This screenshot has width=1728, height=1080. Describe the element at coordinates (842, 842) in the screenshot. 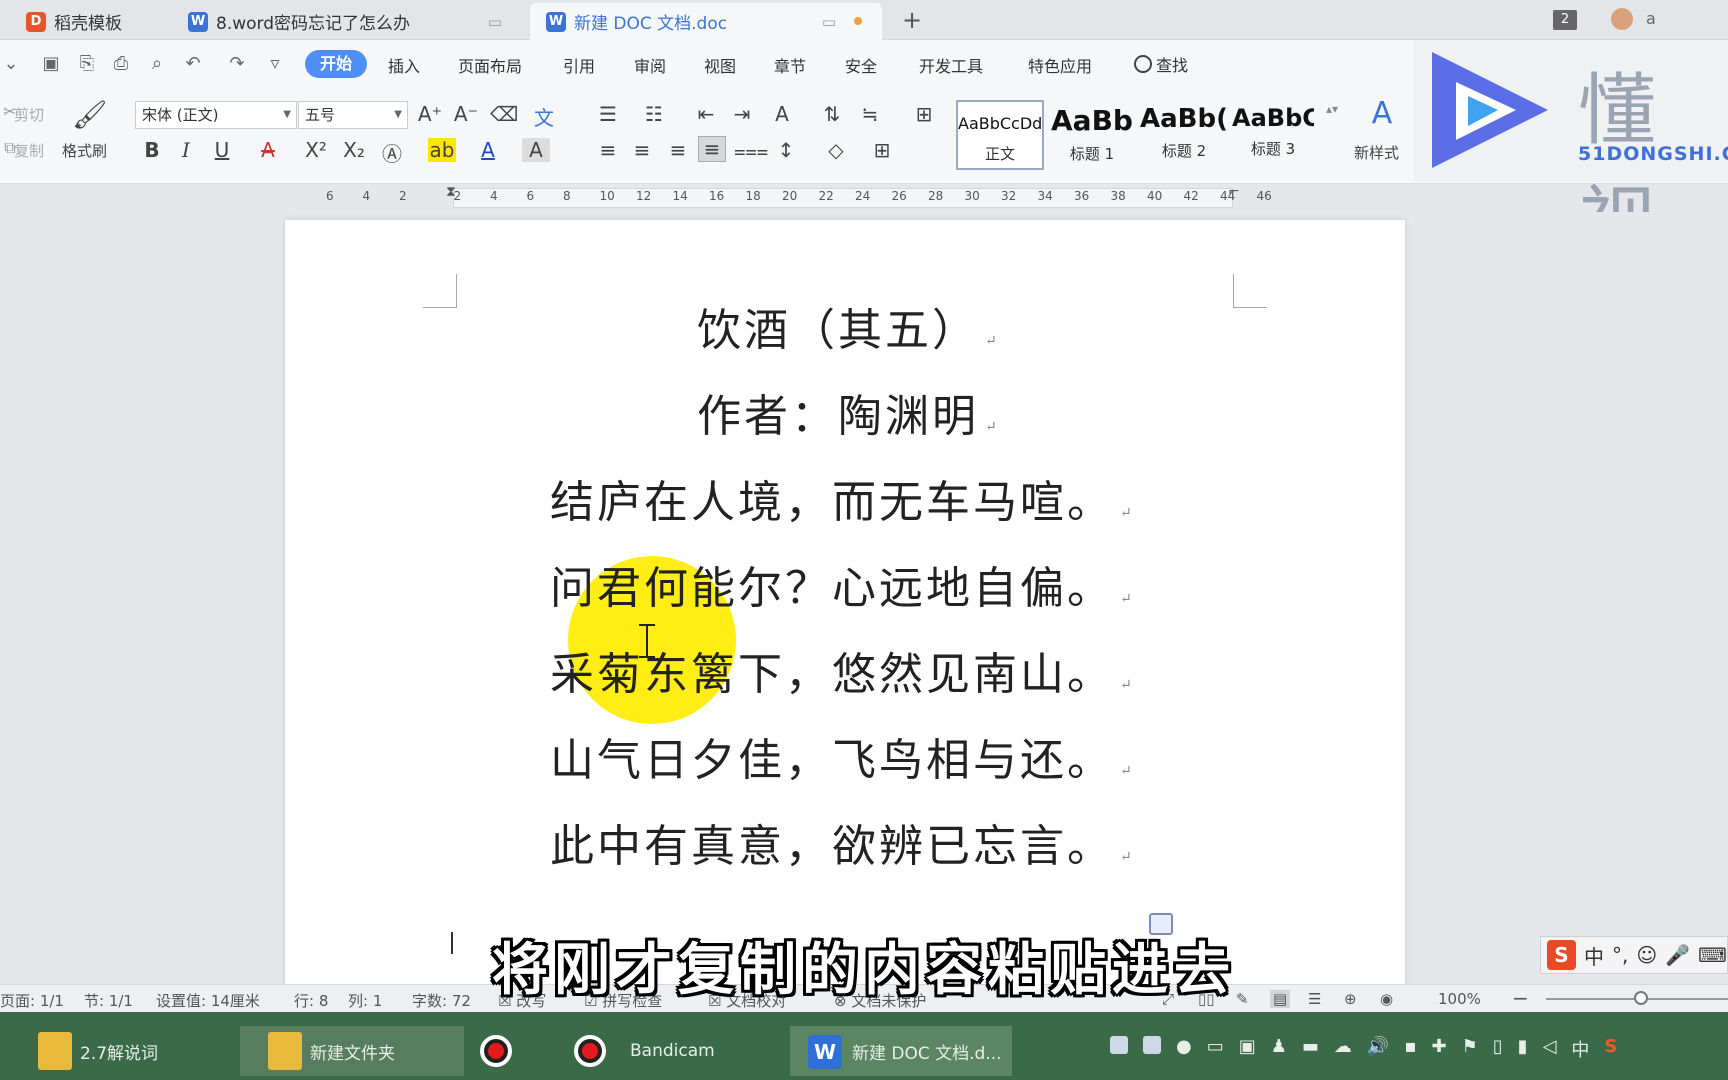

I see `poem-line-5: 此中有真意，欲辨已忘言。 ↵` at that location.